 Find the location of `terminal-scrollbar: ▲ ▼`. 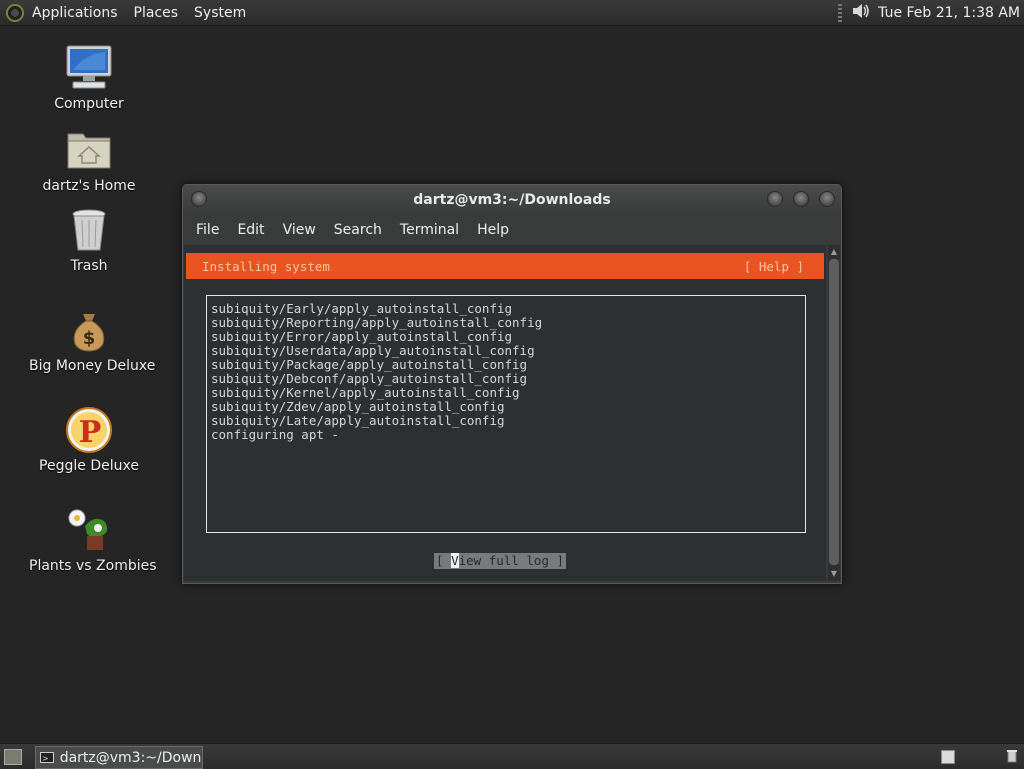

terminal-scrollbar: ▲ ▼ is located at coordinates (834, 413).